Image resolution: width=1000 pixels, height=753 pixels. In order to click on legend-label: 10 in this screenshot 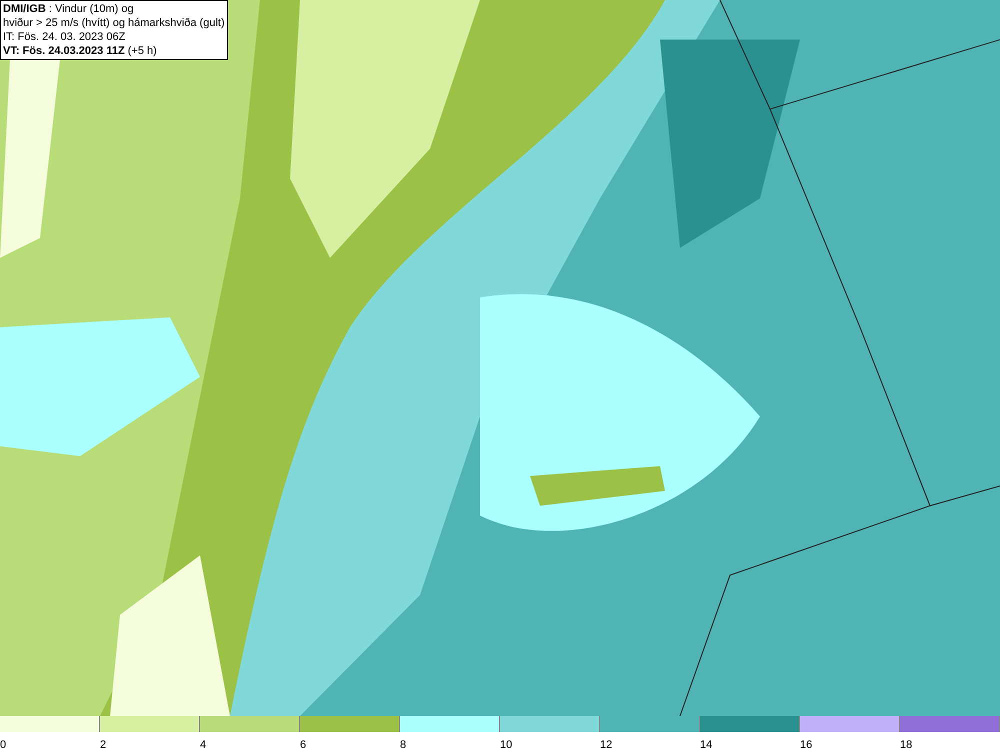, I will do `click(506, 745)`.